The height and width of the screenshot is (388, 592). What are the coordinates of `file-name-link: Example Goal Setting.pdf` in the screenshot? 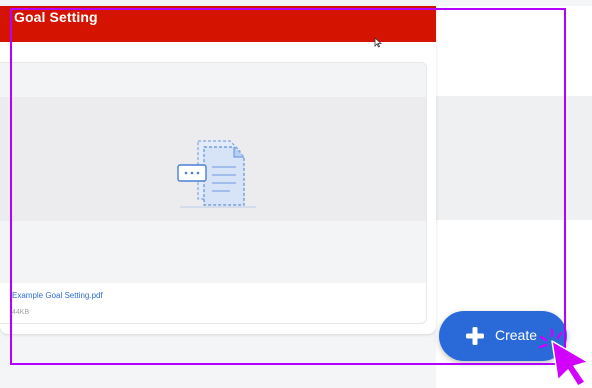 It's located at (57, 295).